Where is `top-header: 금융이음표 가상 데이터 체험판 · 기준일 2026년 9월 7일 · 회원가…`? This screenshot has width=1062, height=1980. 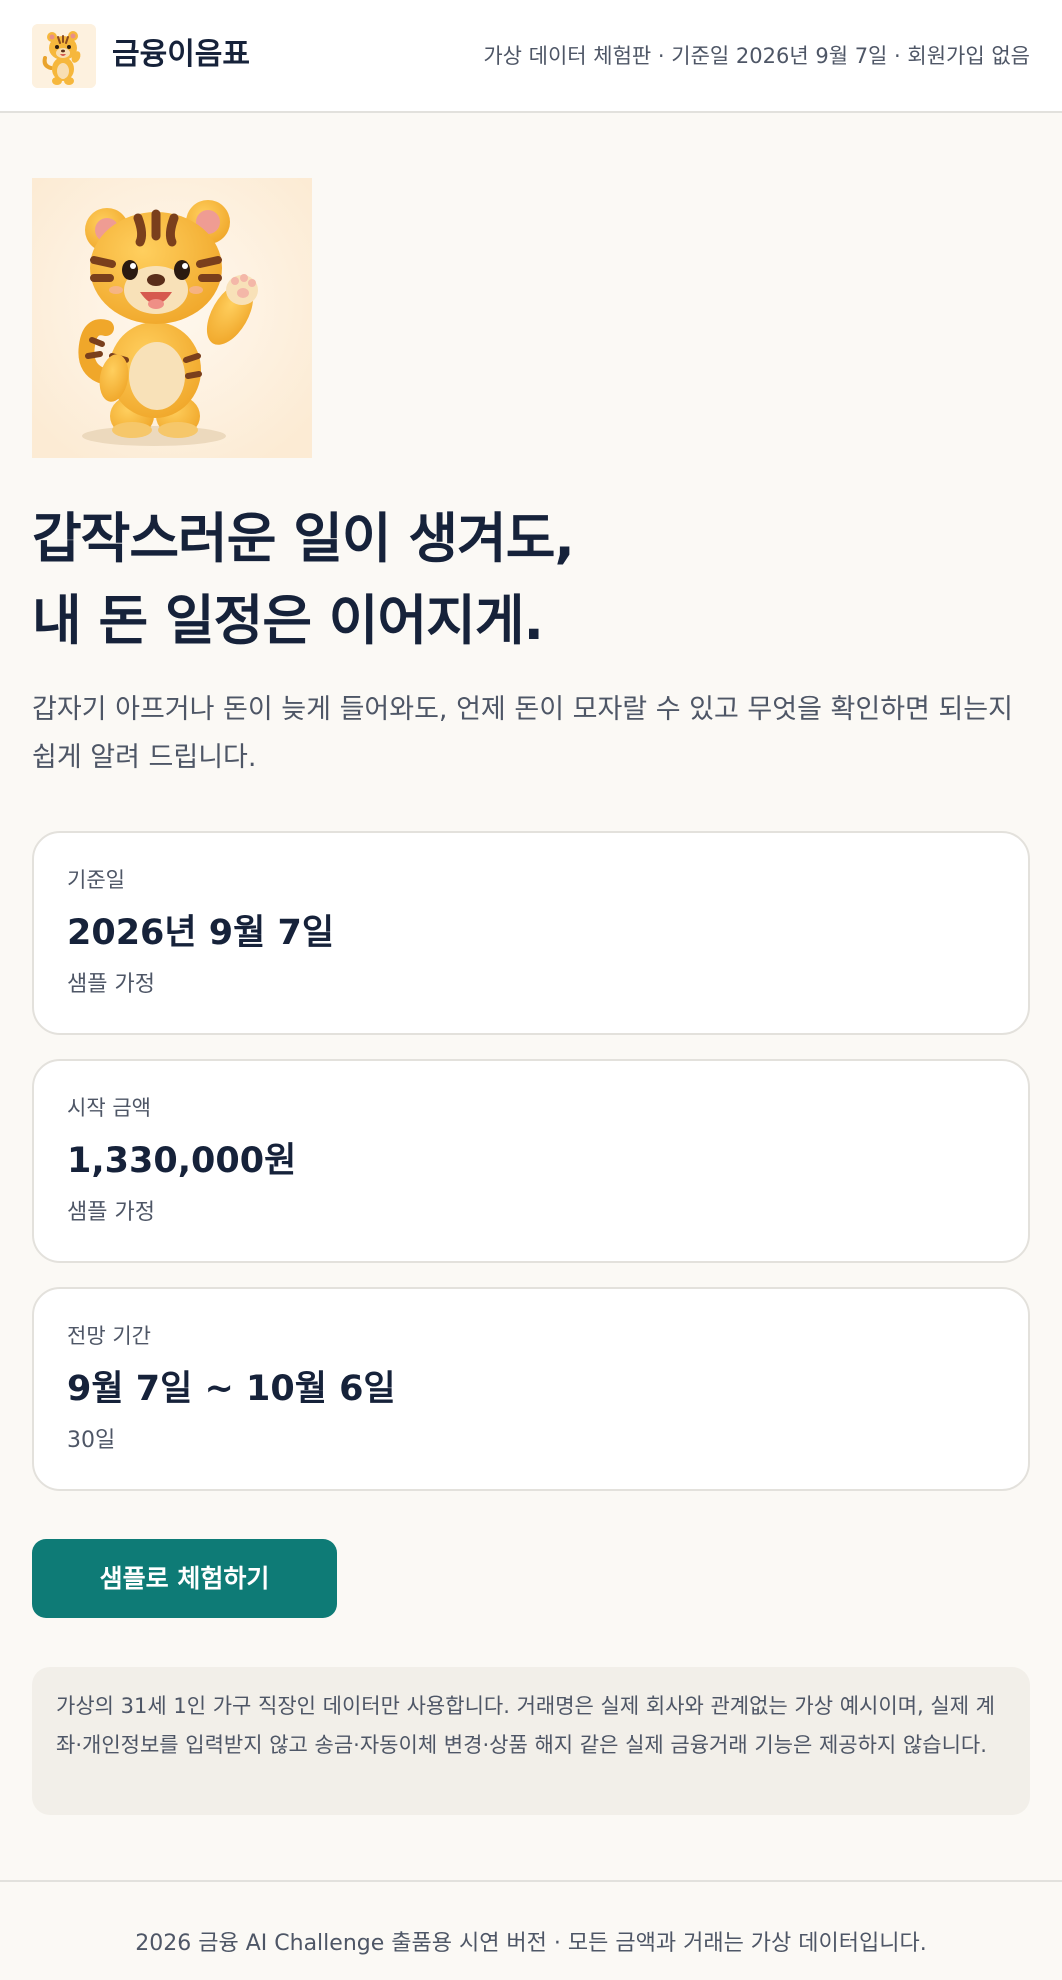 top-header: 금융이음표 가상 데이터 체험판 · 기준일 2026년 9월 7일 · 회원가… is located at coordinates (531, 56).